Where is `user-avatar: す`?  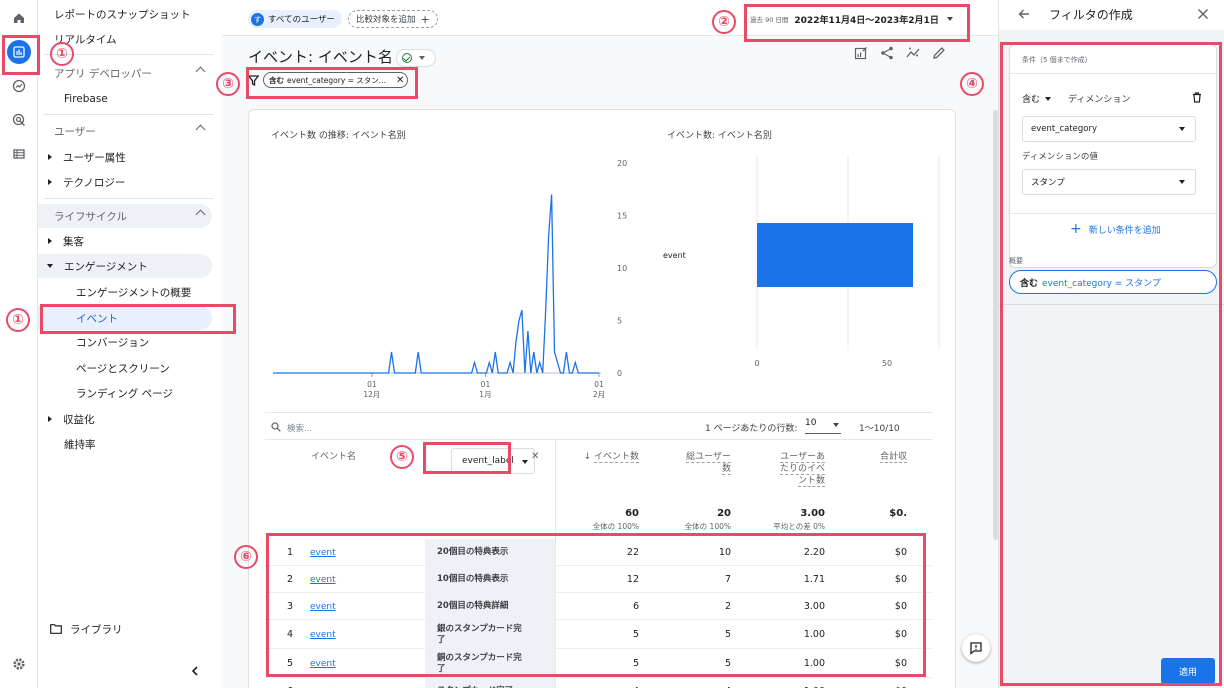 user-avatar: す is located at coordinates (257, 19).